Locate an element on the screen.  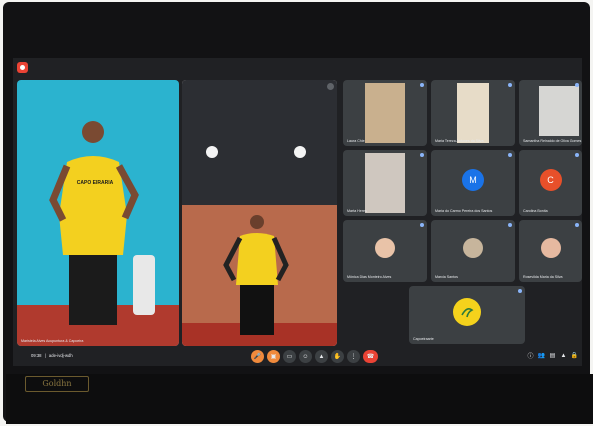
capoeira-logo-icon is located at coordinates (467, 313).